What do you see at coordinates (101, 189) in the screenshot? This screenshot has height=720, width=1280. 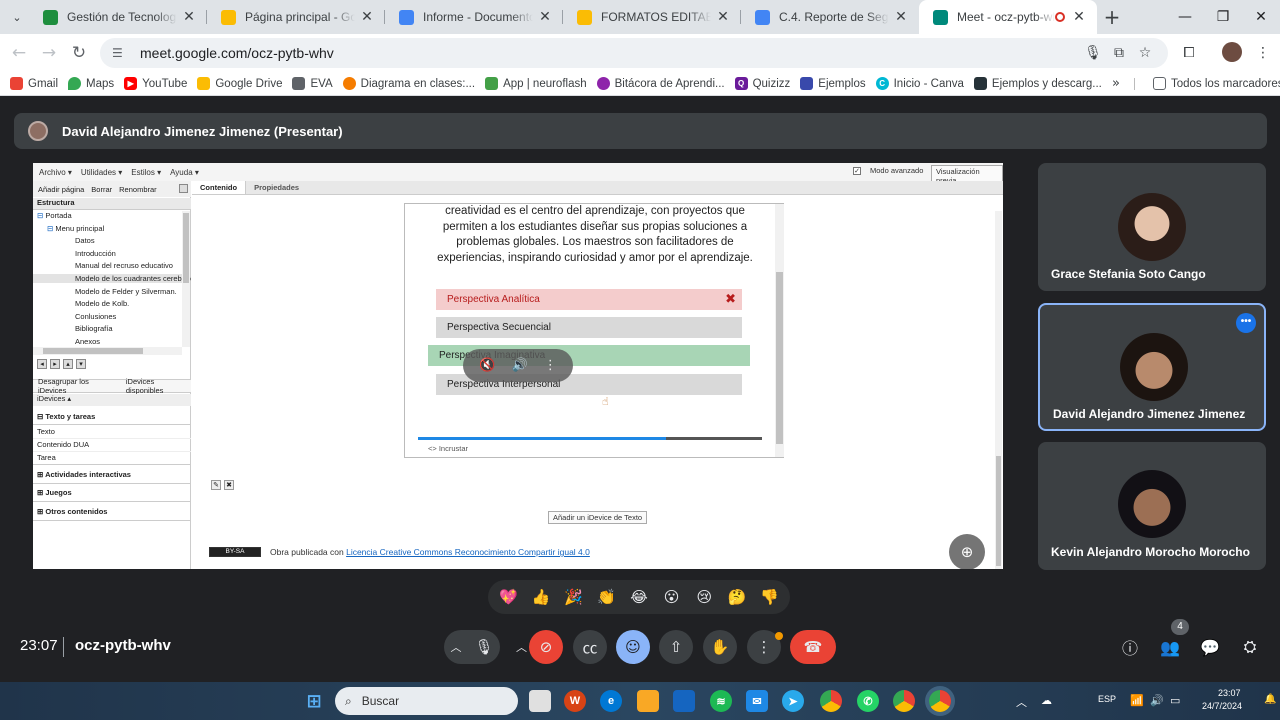 I see `delete-page-button: Borrar` at bounding box center [101, 189].